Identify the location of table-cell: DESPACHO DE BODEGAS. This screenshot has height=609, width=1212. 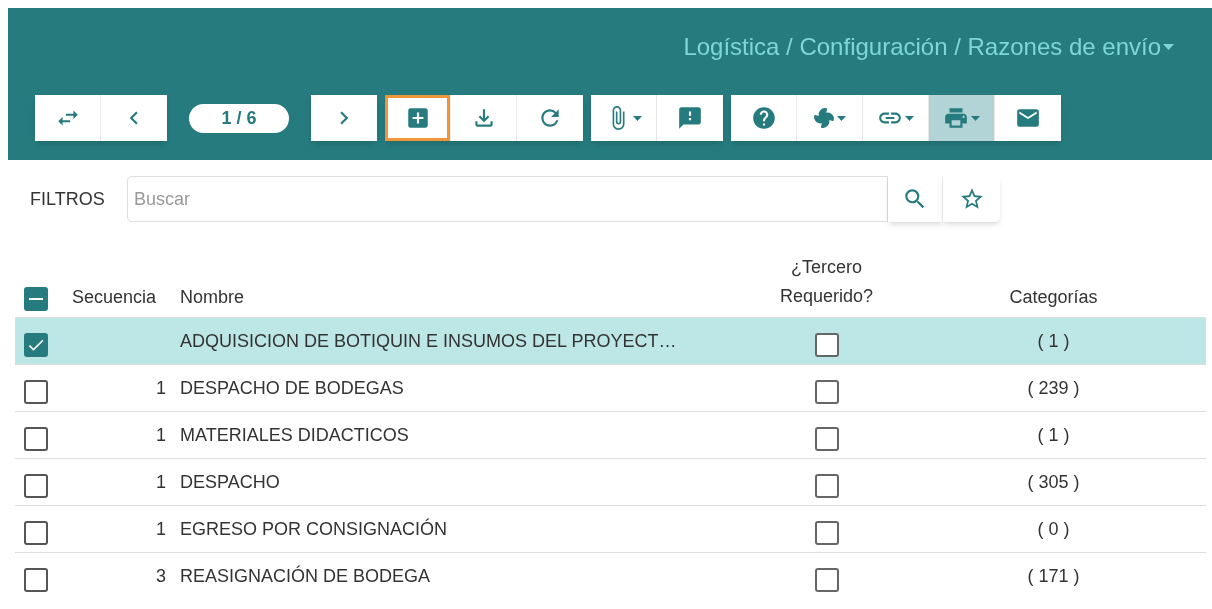
(292, 387).